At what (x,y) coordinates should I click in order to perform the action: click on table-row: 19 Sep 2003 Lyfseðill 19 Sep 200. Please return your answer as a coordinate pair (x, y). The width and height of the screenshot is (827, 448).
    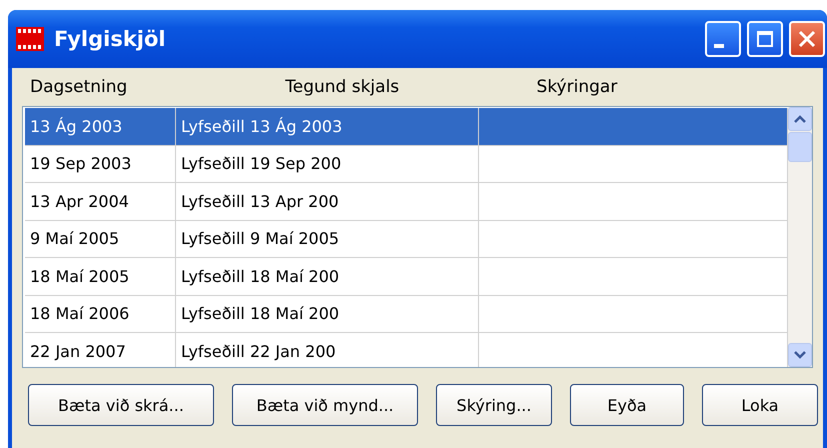
    Looking at the image, I should click on (406, 164).